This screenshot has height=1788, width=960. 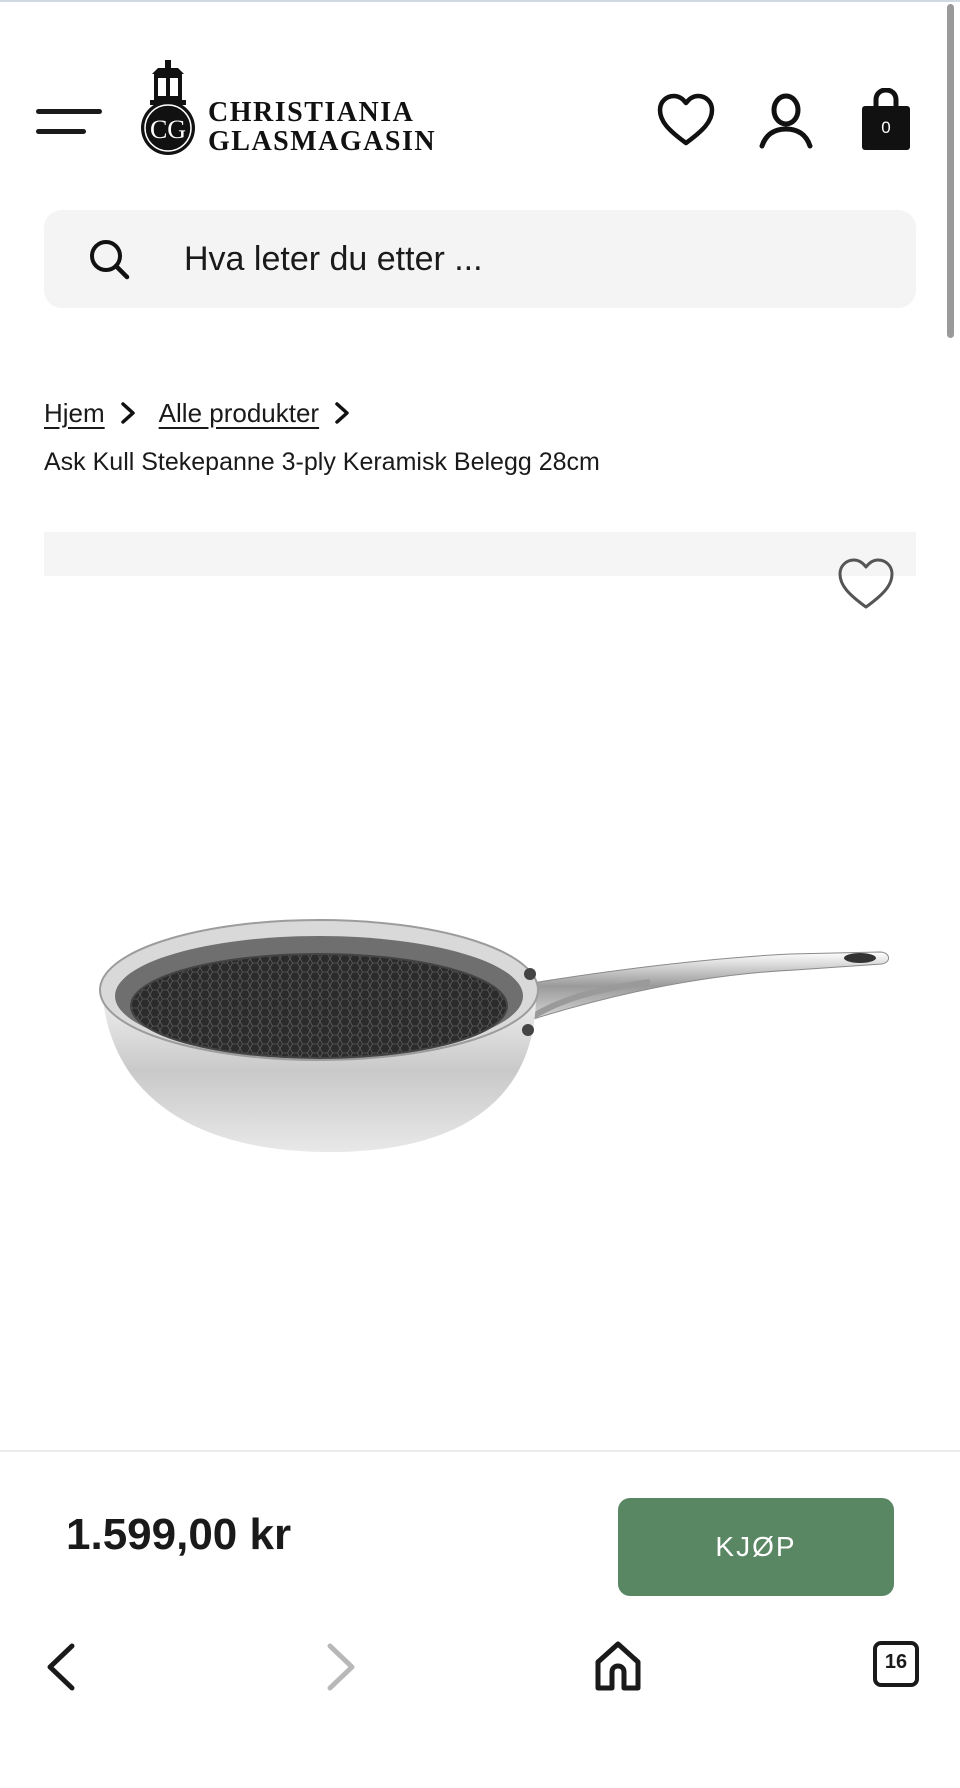 I want to click on buy-button: KJØP, so click(x=756, y=1547).